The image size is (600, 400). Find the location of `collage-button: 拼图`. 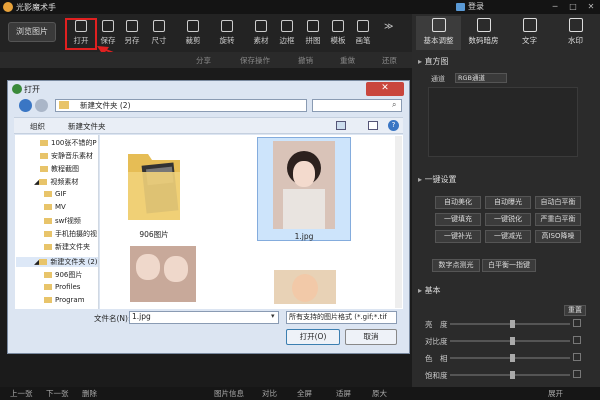

collage-button: 拼图 is located at coordinates (313, 34).